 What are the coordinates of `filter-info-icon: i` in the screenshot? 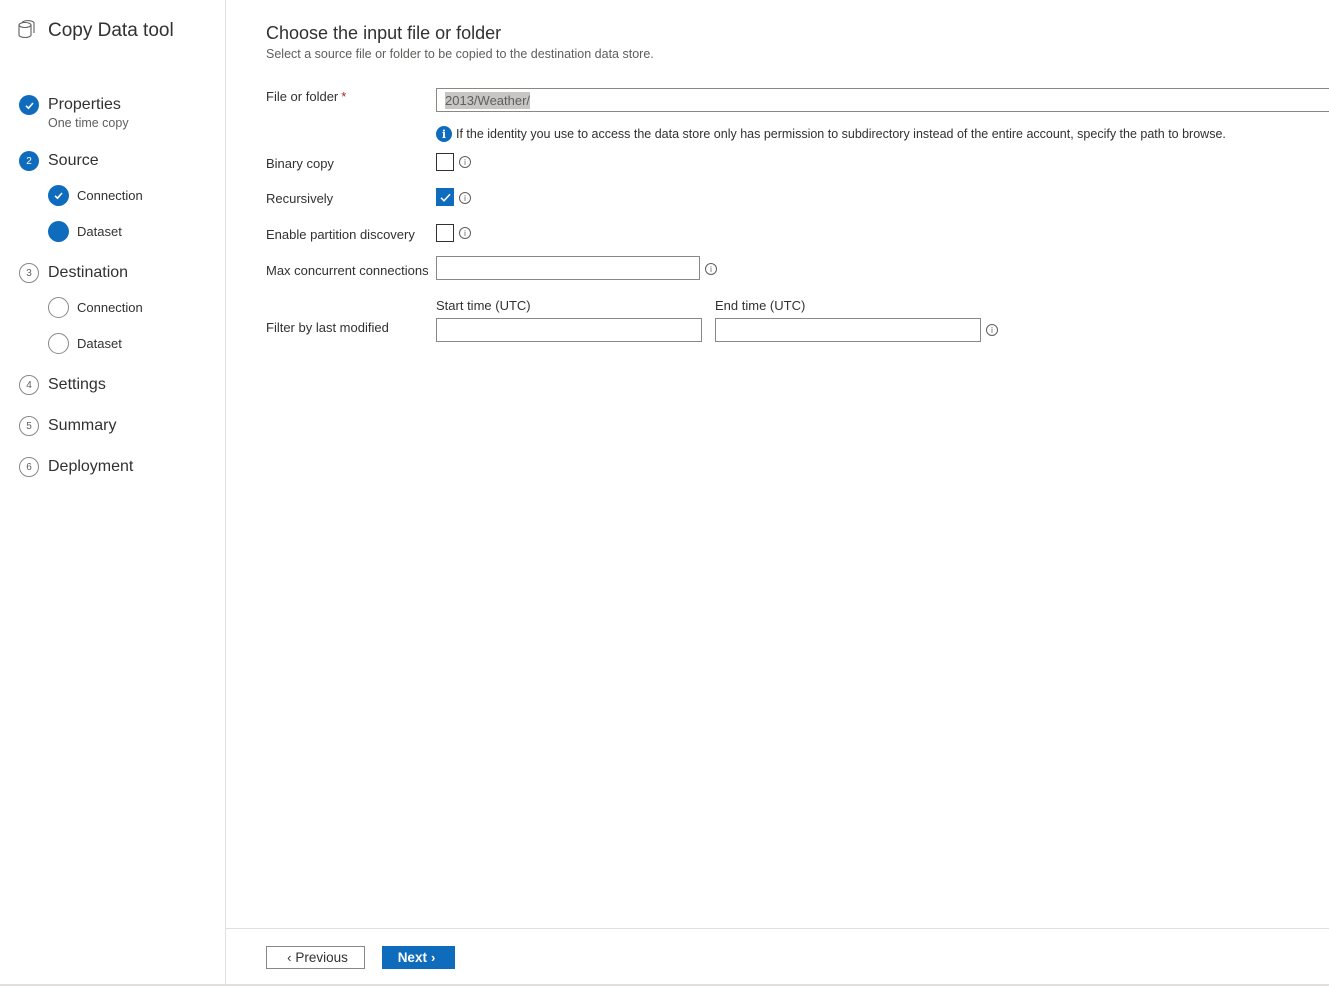 It's located at (992, 330).